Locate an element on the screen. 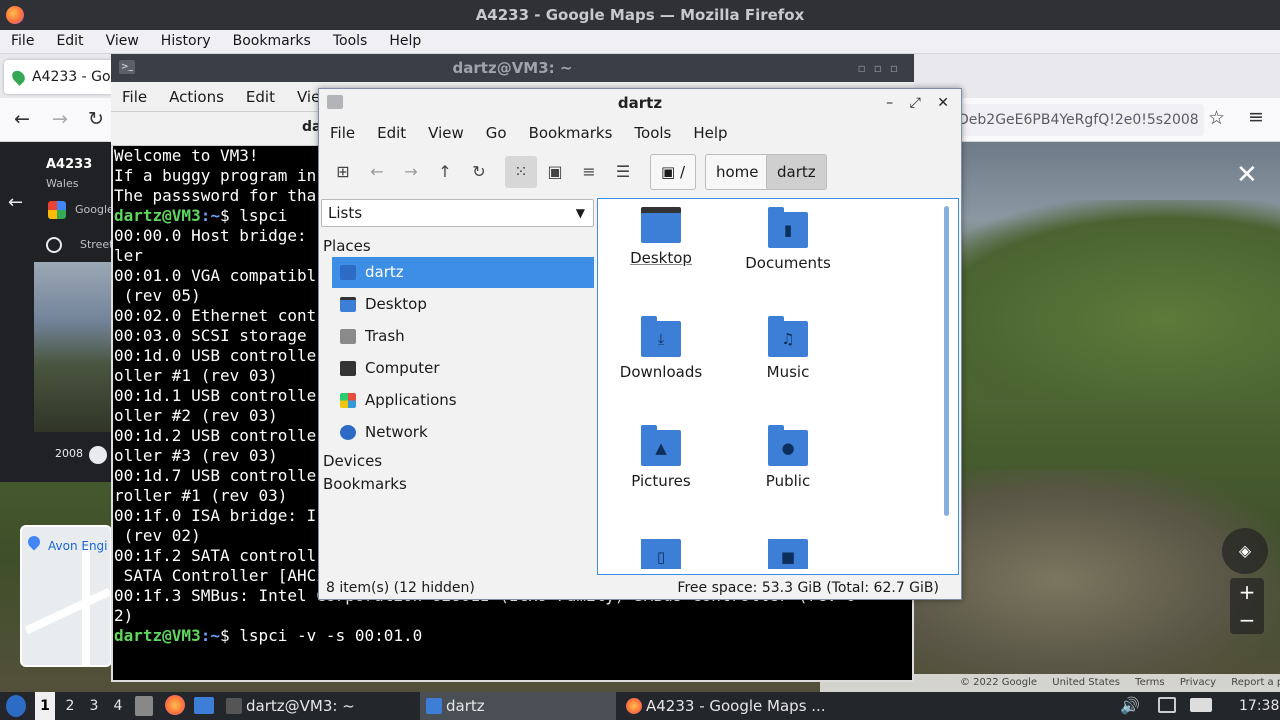 This screenshot has height=720, width=1280. side-pane-mode-select: Lists ▼ is located at coordinates (457, 213).